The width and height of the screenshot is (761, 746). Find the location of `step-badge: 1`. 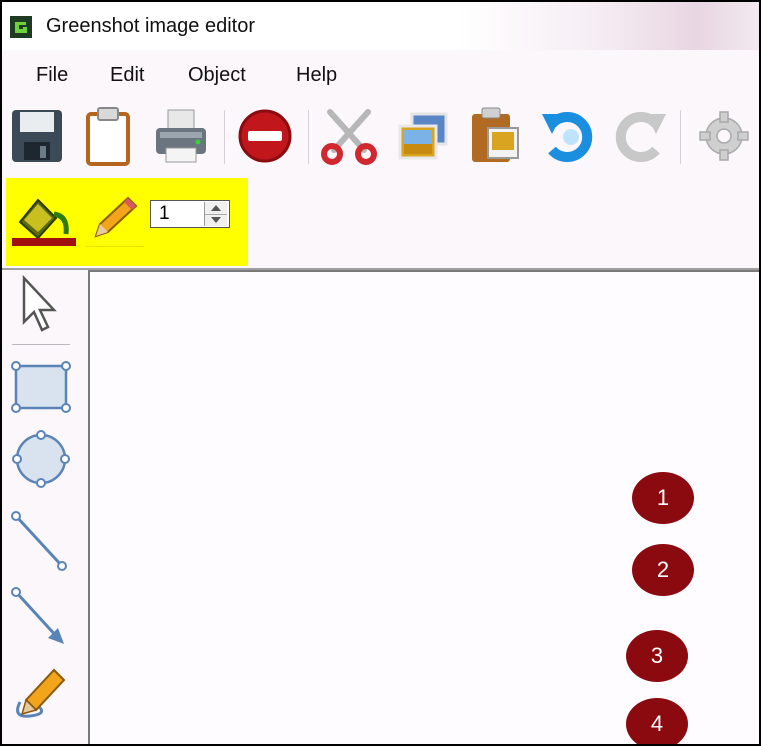

step-badge: 1 is located at coordinates (663, 498).